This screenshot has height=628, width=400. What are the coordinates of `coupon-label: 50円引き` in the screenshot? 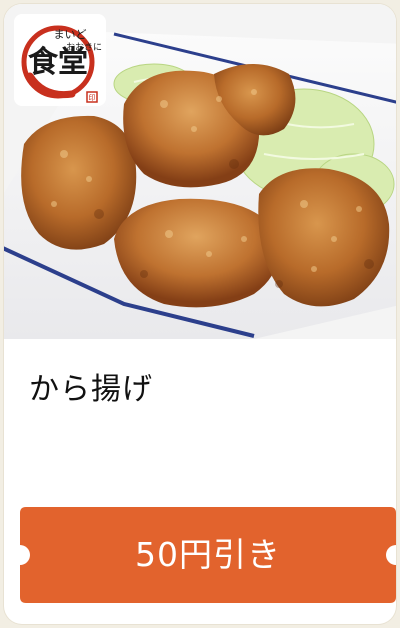 It's located at (208, 554).